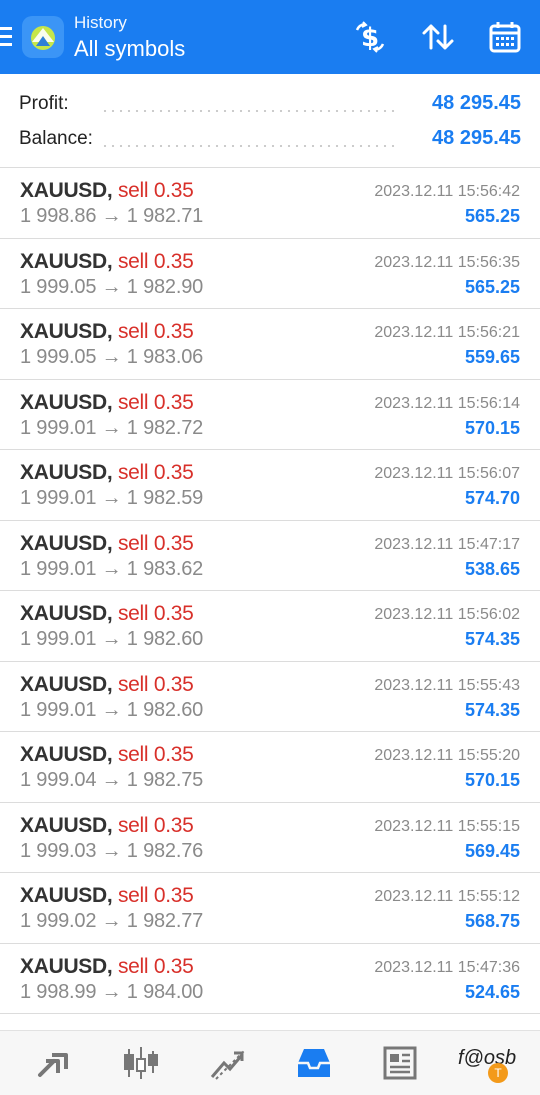 This screenshot has width=540, height=1095. Describe the element at coordinates (492, 286) in the screenshot. I see `trade-profit: 565.25` at that location.